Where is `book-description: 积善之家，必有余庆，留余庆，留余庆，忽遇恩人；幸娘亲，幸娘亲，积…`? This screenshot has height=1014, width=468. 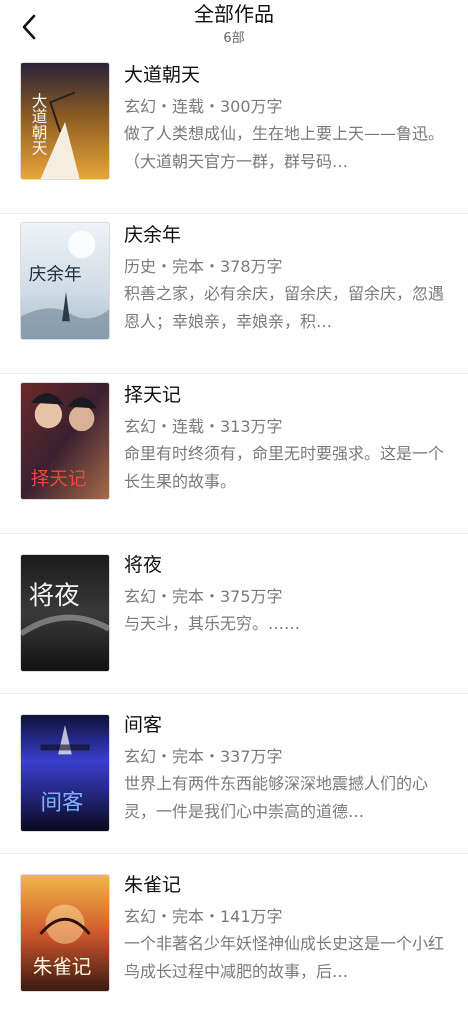 book-description: 积善之家，必有余庆，留余庆，留余庆，忽遇恩人；幸娘亲，幸娘亲，积… is located at coordinates (284, 307).